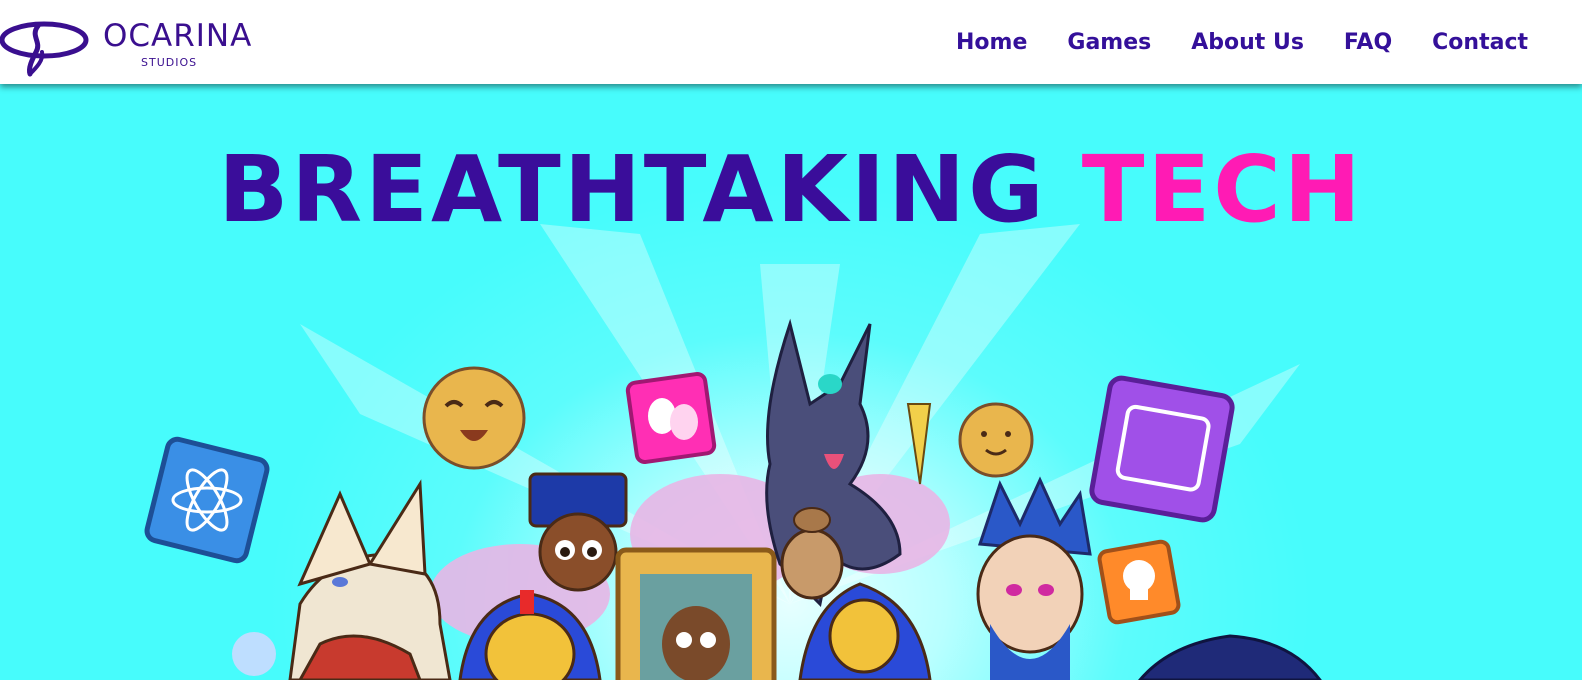  I want to click on ocarina-logo: OCARINA STUDIOS, so click(125, 45).